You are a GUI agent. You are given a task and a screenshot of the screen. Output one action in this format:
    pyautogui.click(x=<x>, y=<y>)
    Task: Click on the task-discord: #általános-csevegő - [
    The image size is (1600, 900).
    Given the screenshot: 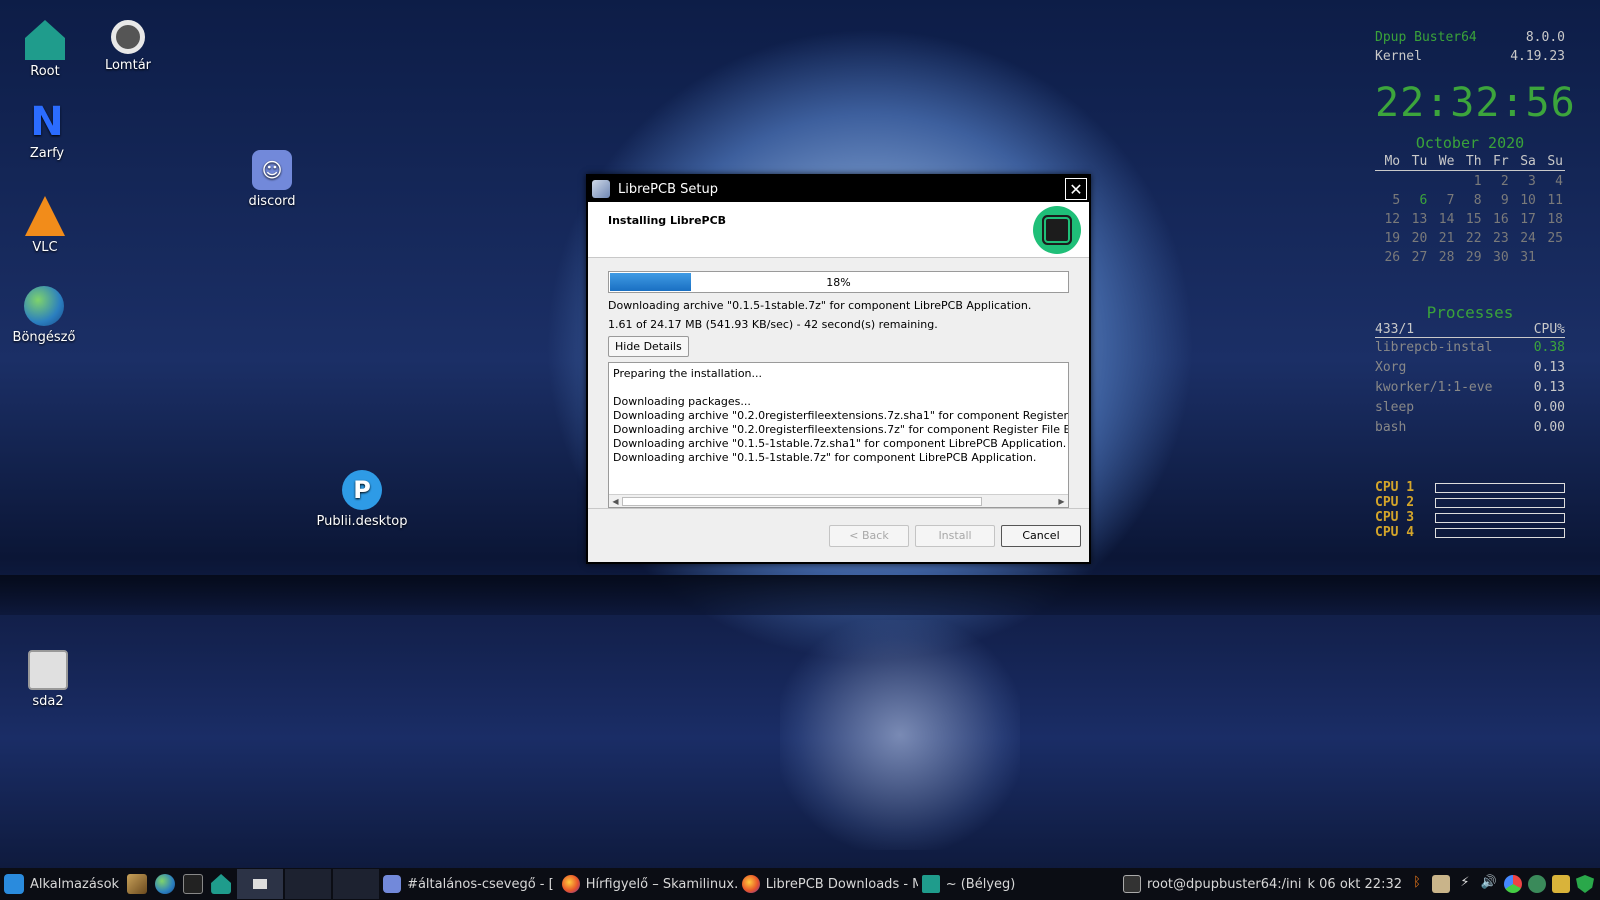 What is the action you would take?
    pyautogui.click(x=468, y=884)
    